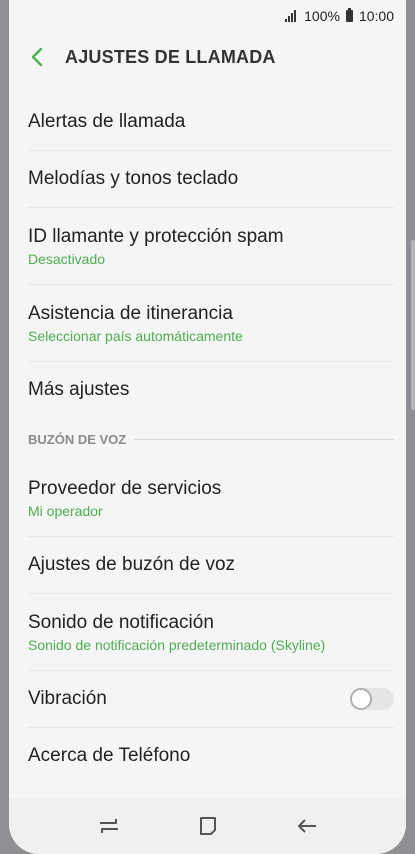 Image resolution: width=415 pixels, height=854 pixels. I want to click on setting-proveedor-servicios: Proveedor de servicios Mi operador, so click(211, 498).